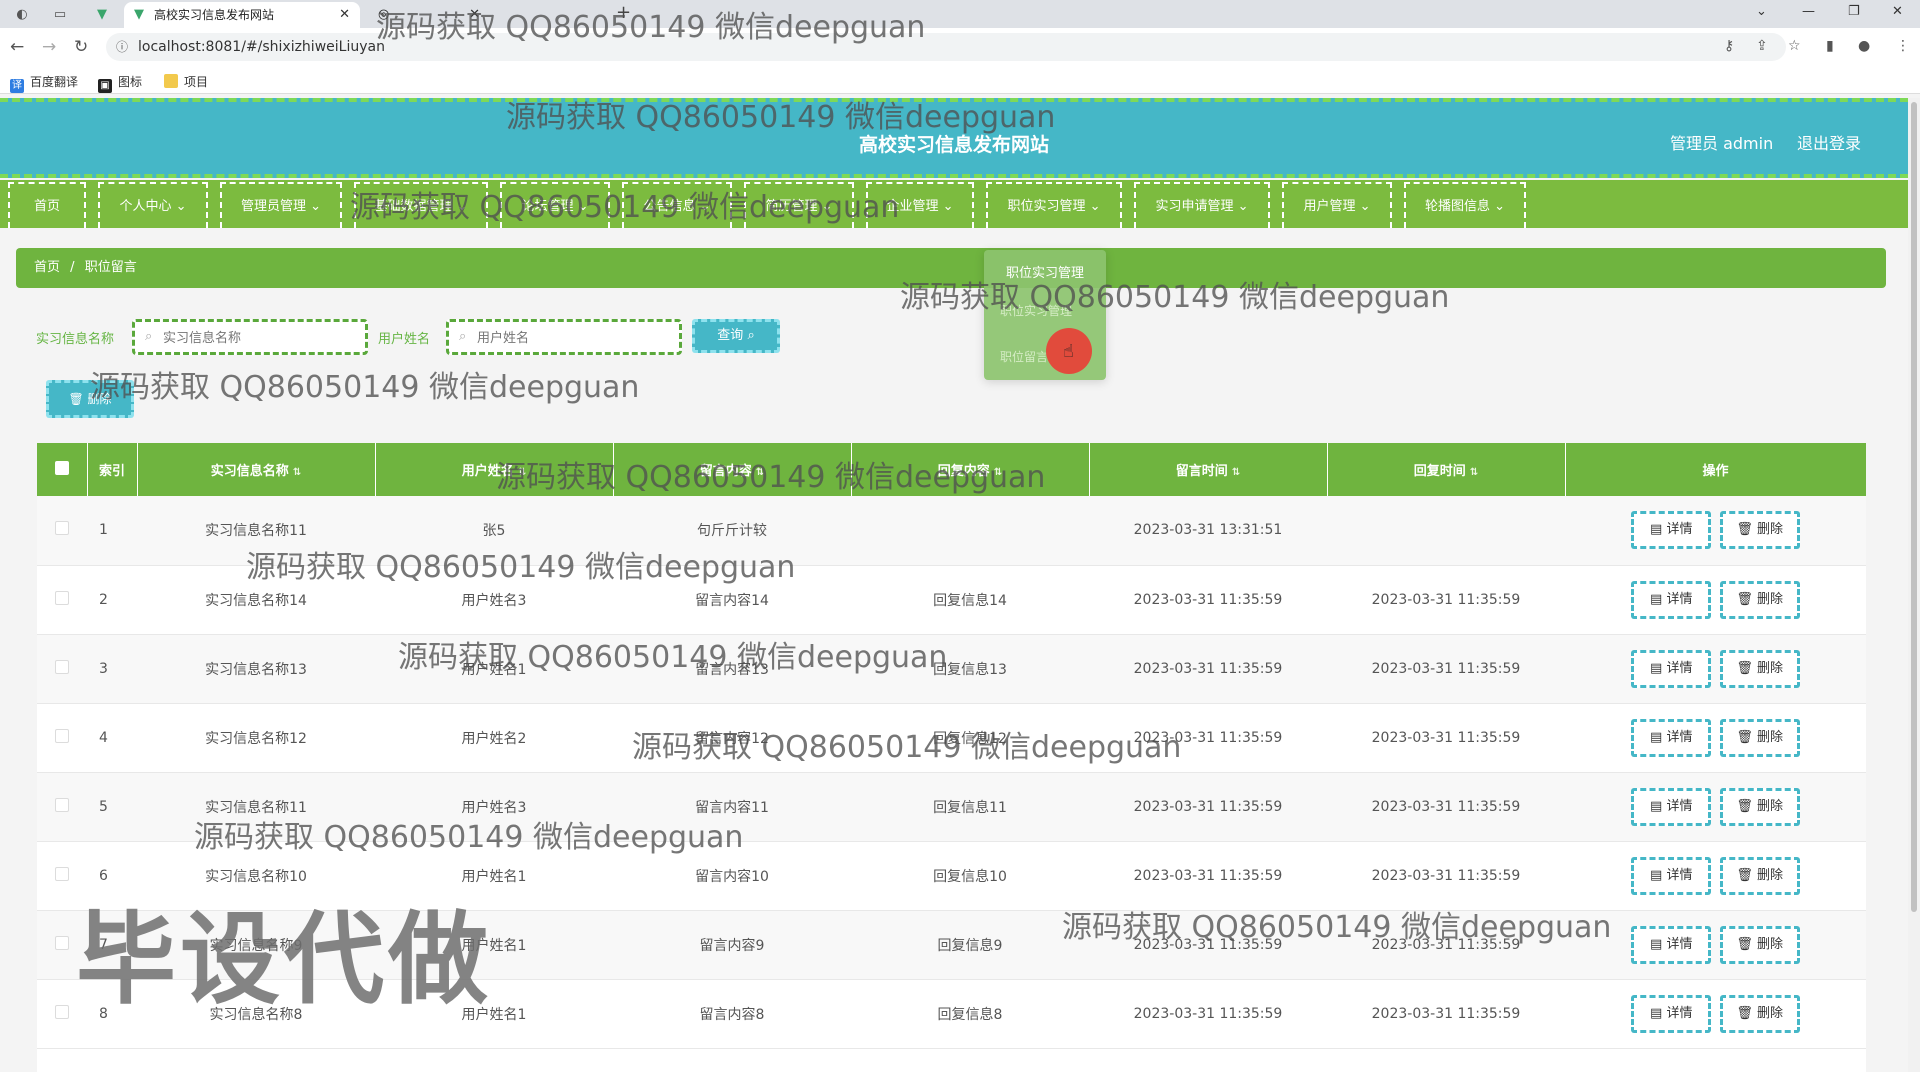 This screenshot has width=1920, height=1072. I want to click on menu-item-application: 实习申请管理 ⌄, so click(1202, 205).